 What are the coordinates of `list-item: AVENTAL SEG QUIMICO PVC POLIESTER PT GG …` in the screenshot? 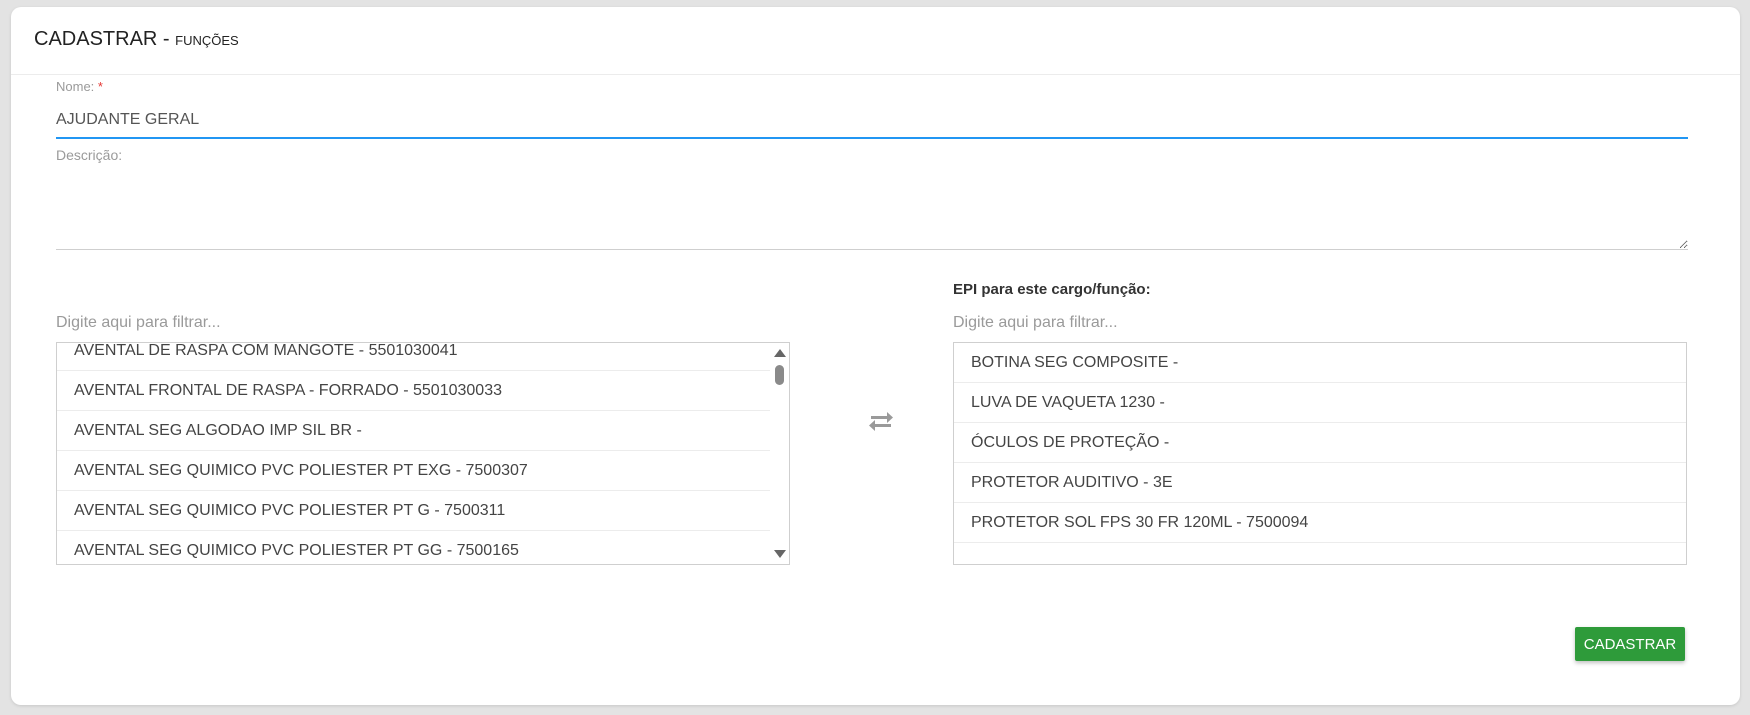 It's located at (413, 547).